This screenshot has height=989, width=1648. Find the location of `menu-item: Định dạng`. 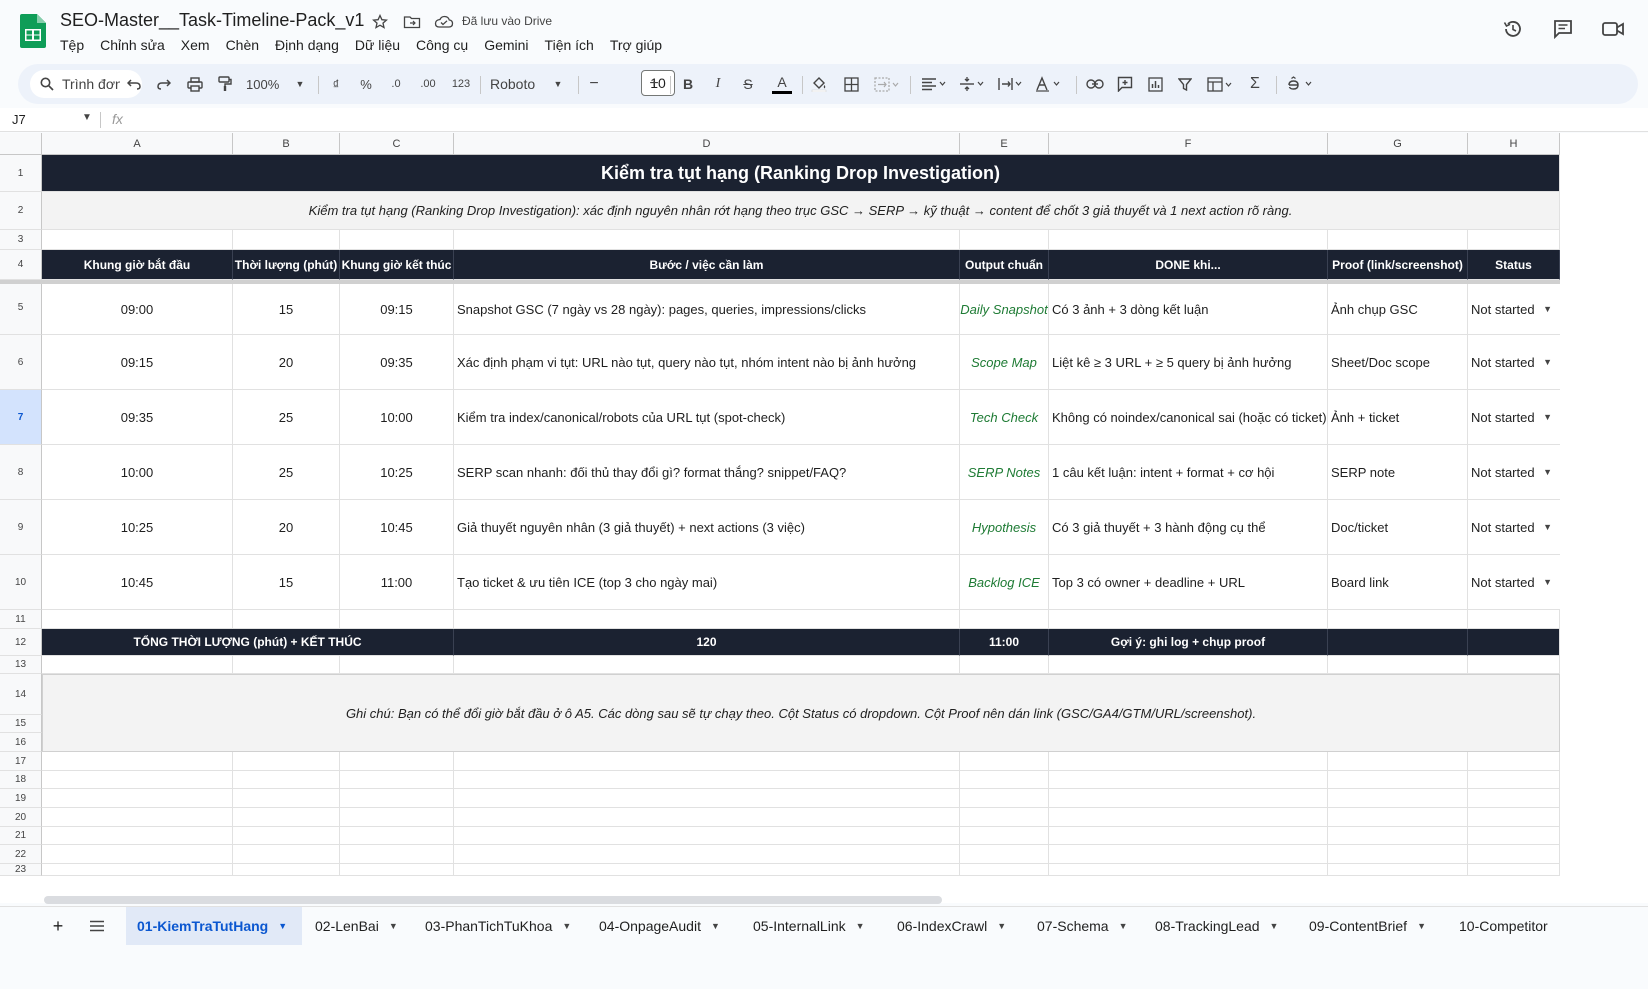

menu-item: Định dạng is located at coordinates (311, 46).